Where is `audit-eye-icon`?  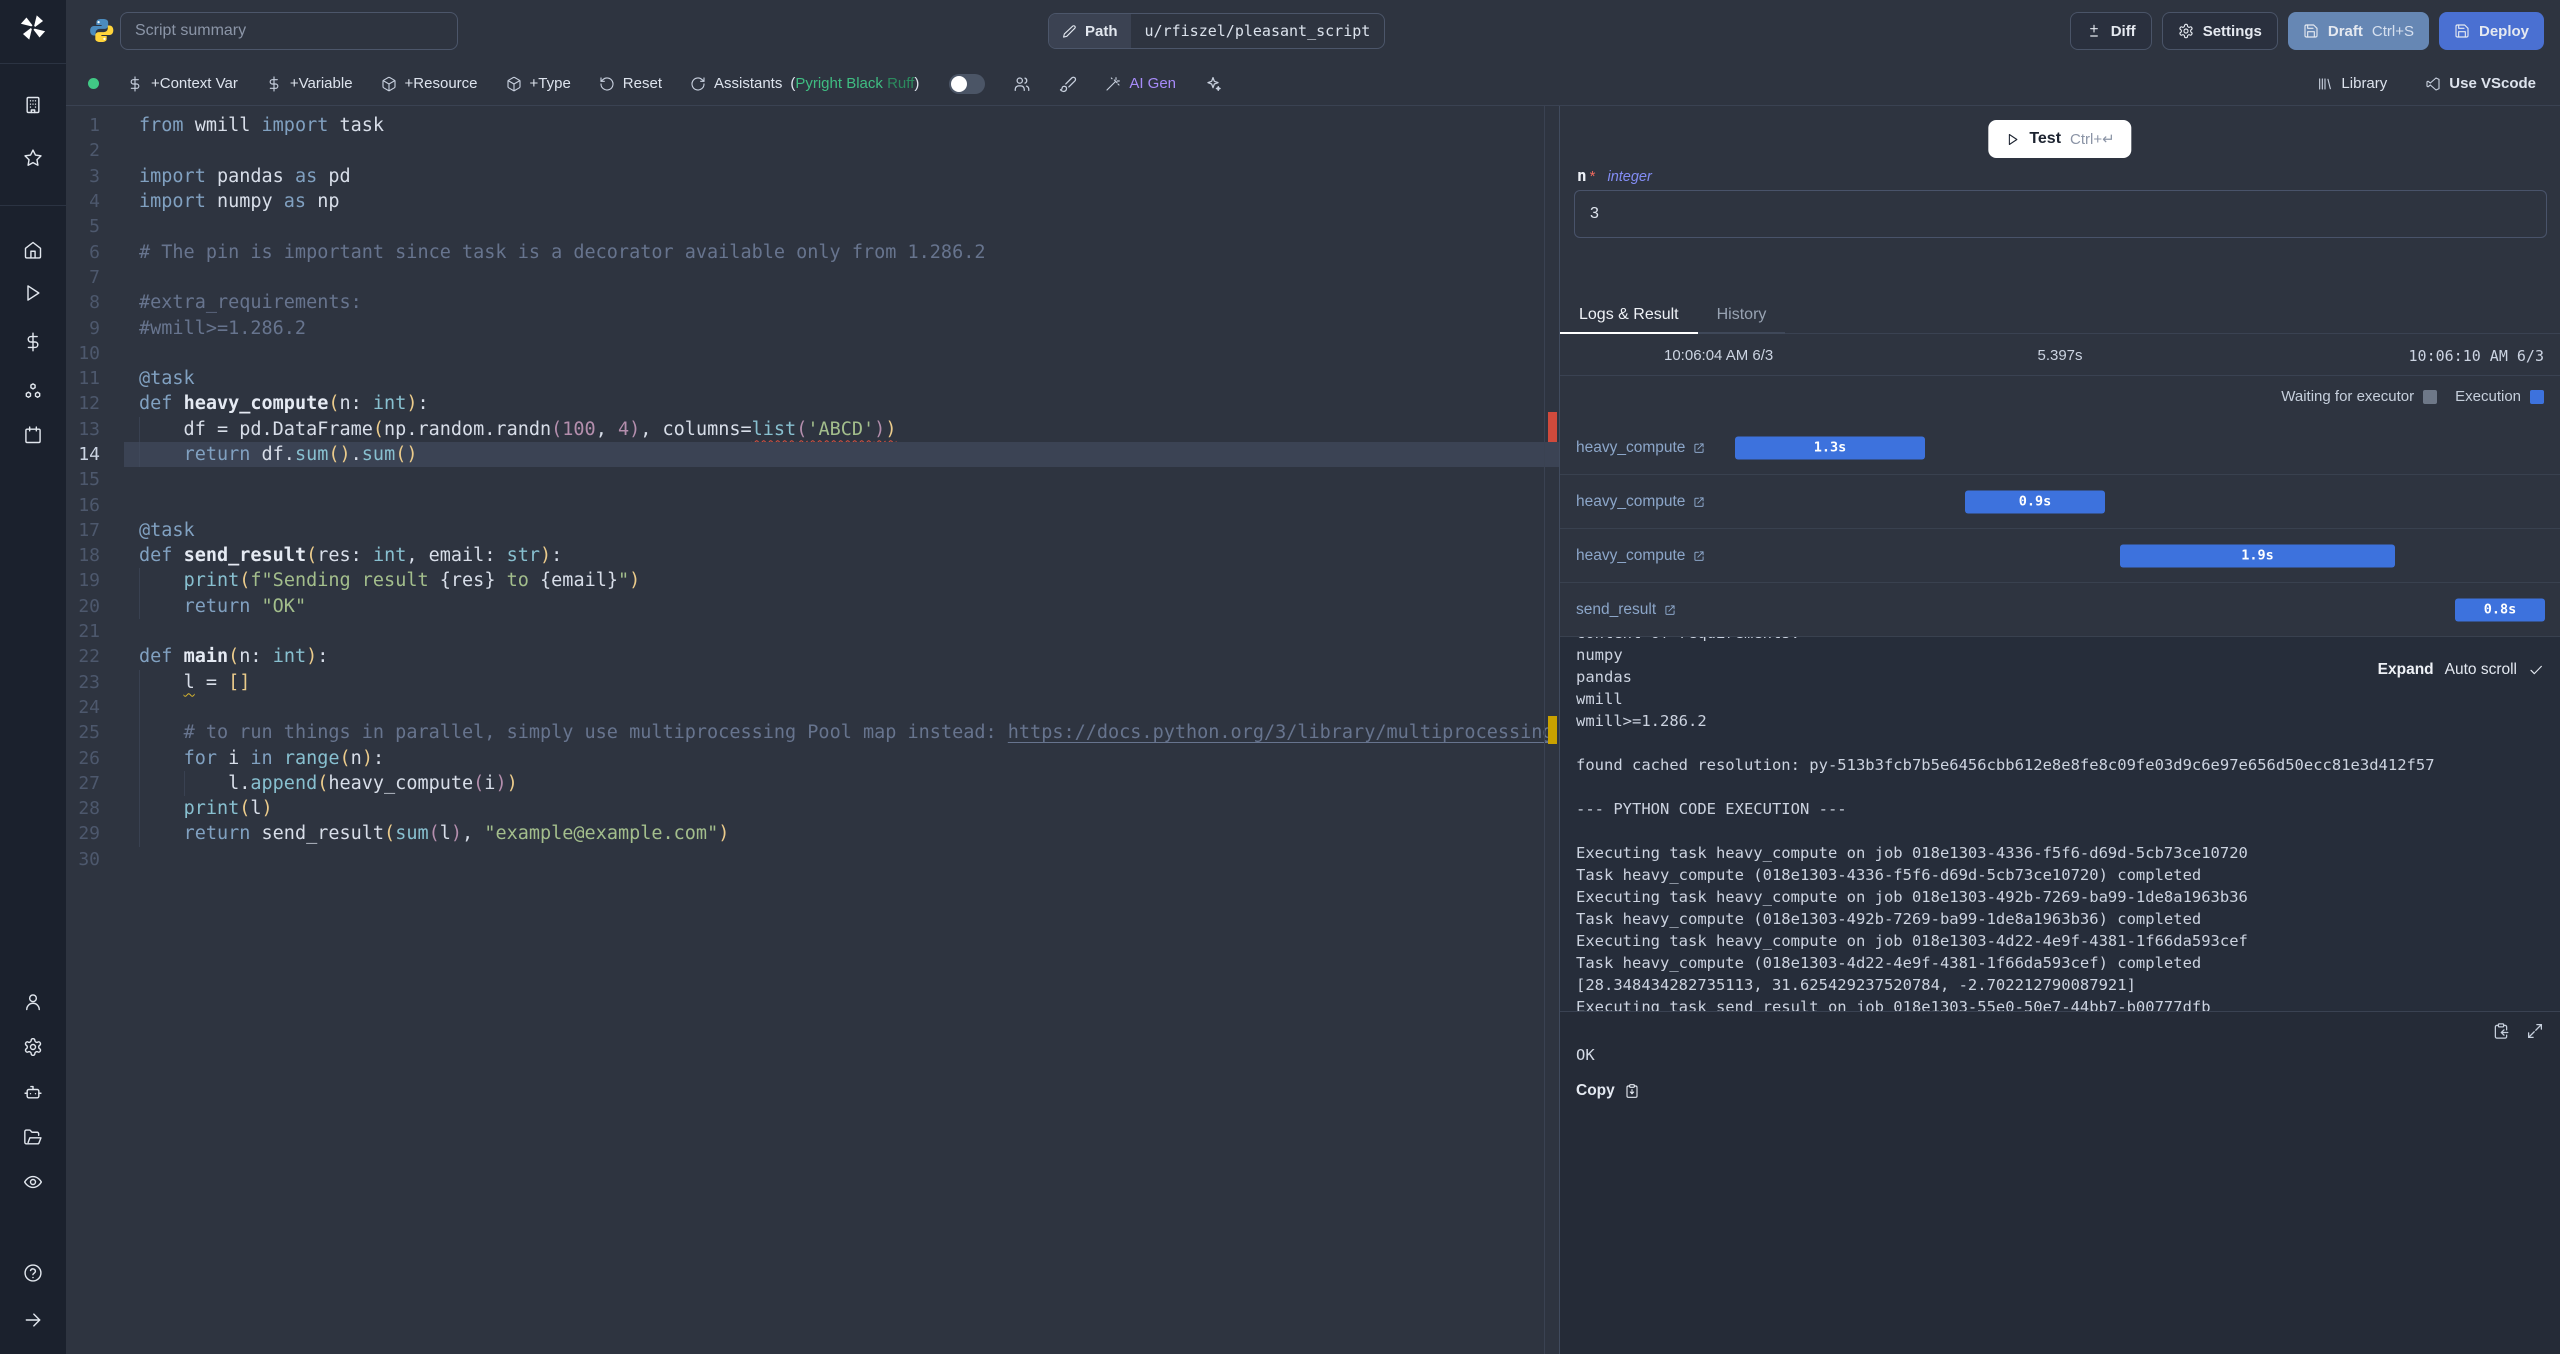
audit-eye-icon is located at coordinates (33, 1182).